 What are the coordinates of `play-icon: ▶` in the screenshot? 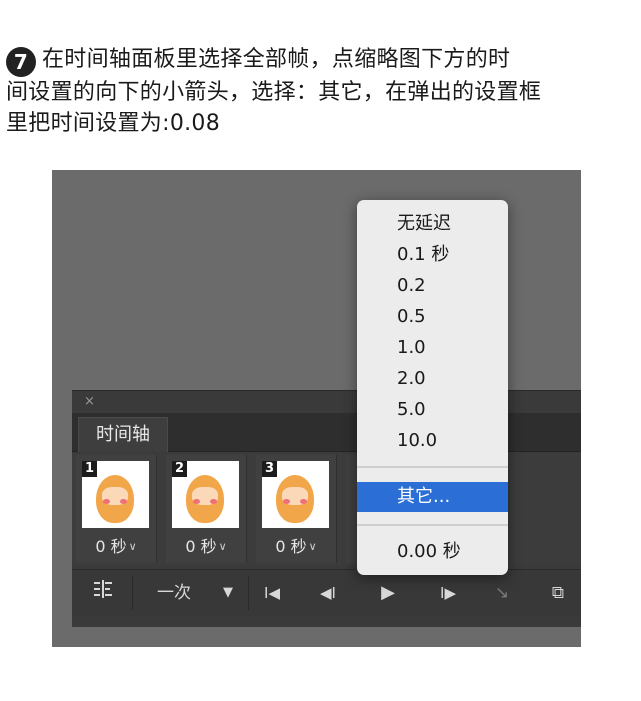 It's located at (388, 593).